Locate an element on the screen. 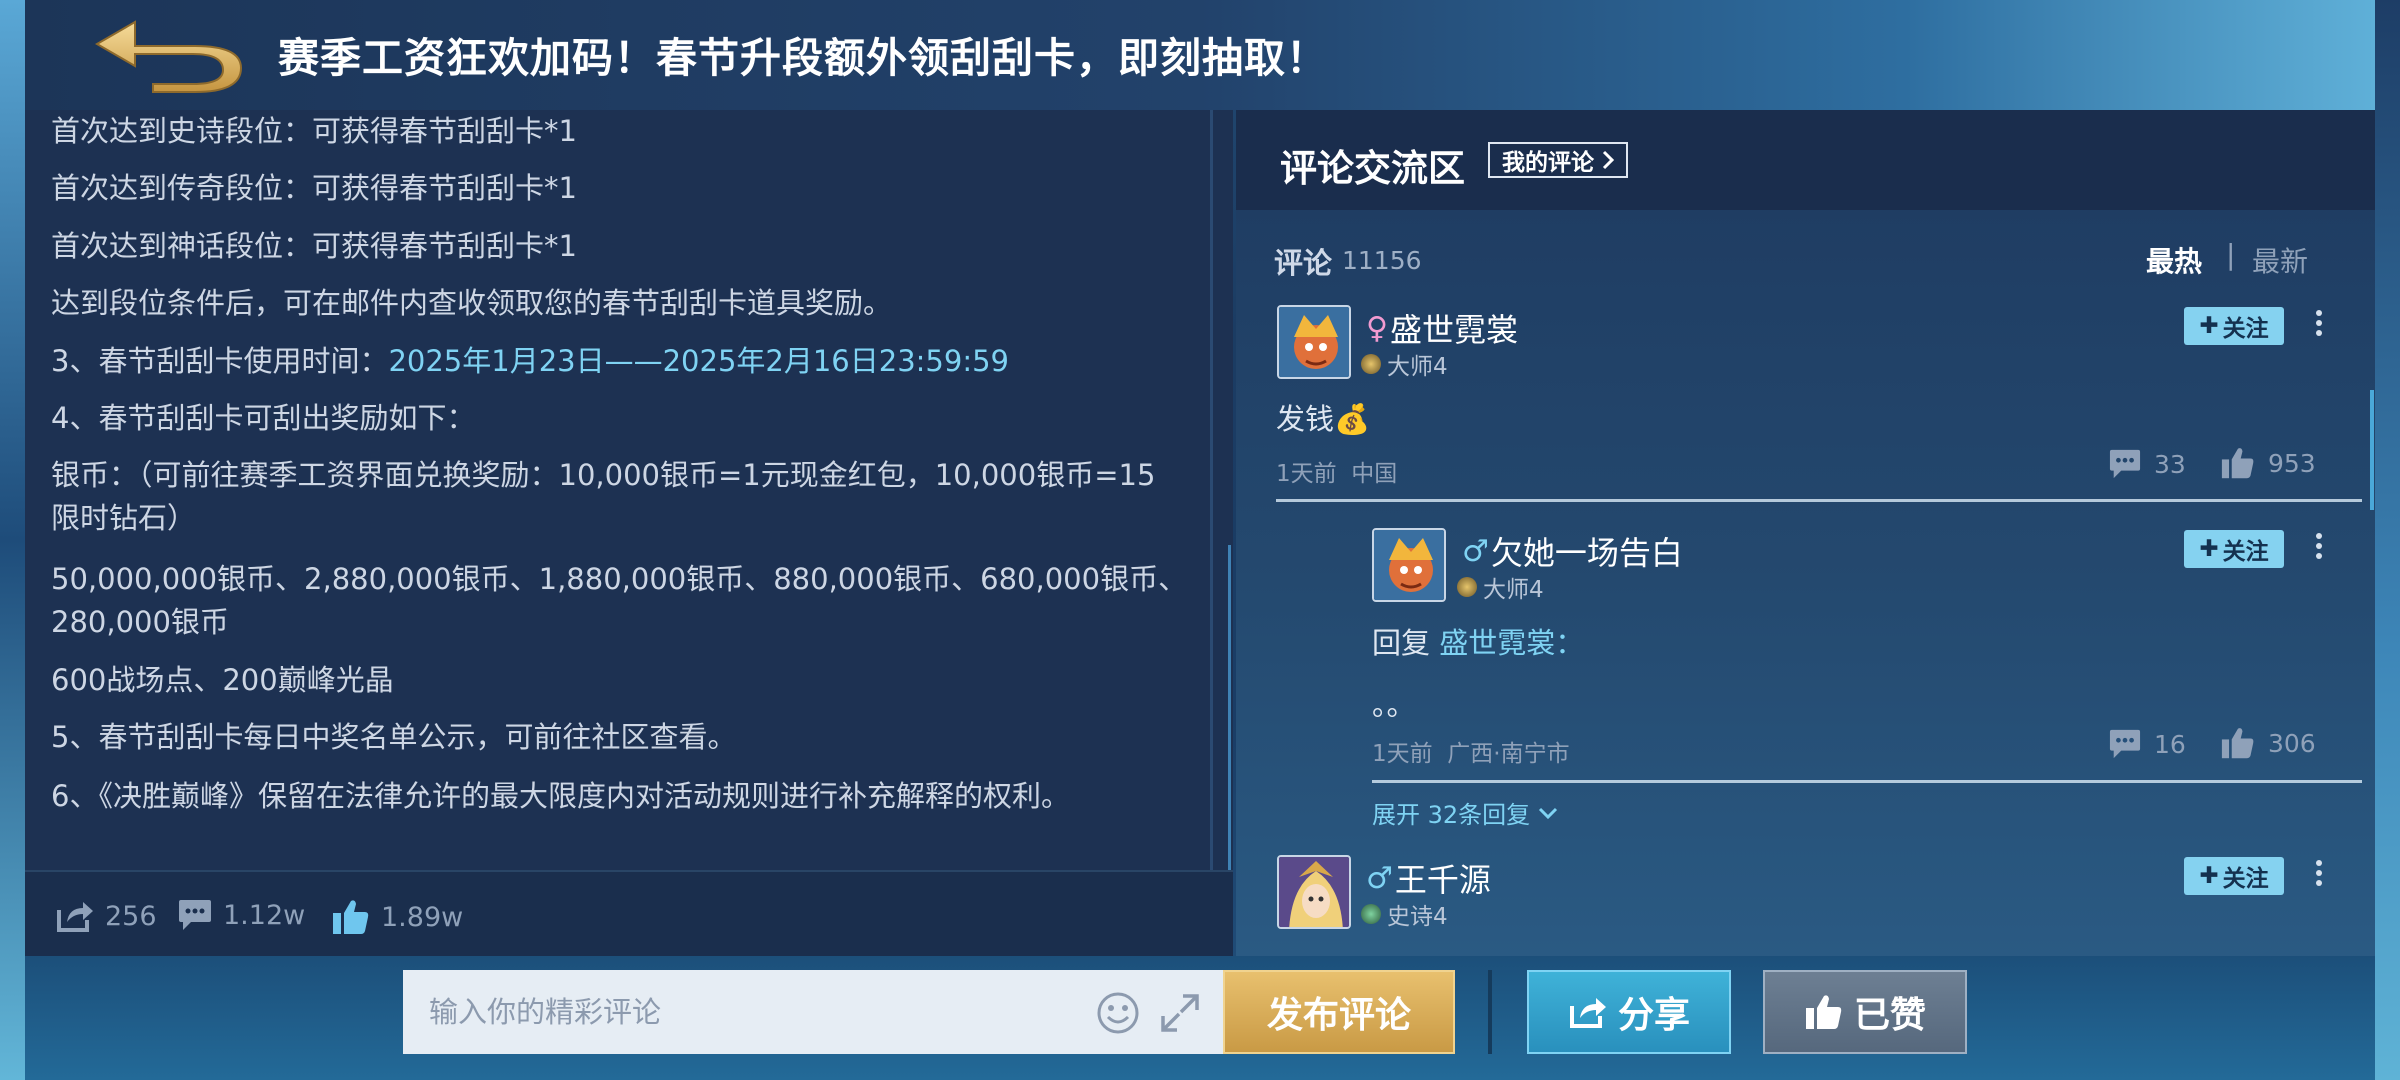  plus-icon: ✚ is located at coordinates (2209, 326).